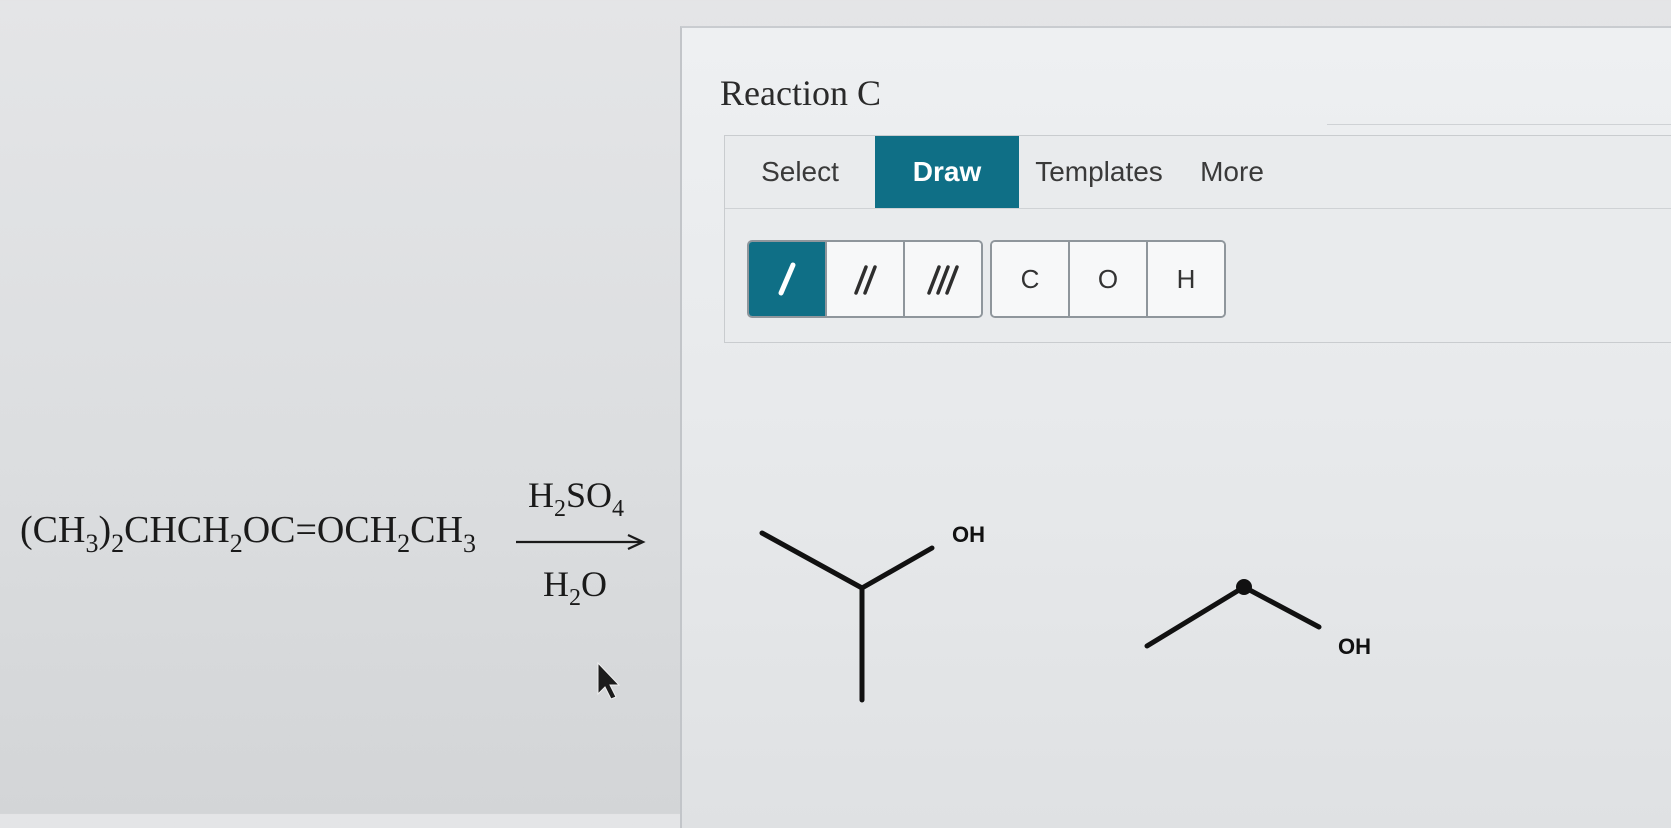 The height and width of the screenshot is (828, 1671). Describe the element at coordinates (1244, 587) in the screenshot. I see `selected-atom-dot` at that location.